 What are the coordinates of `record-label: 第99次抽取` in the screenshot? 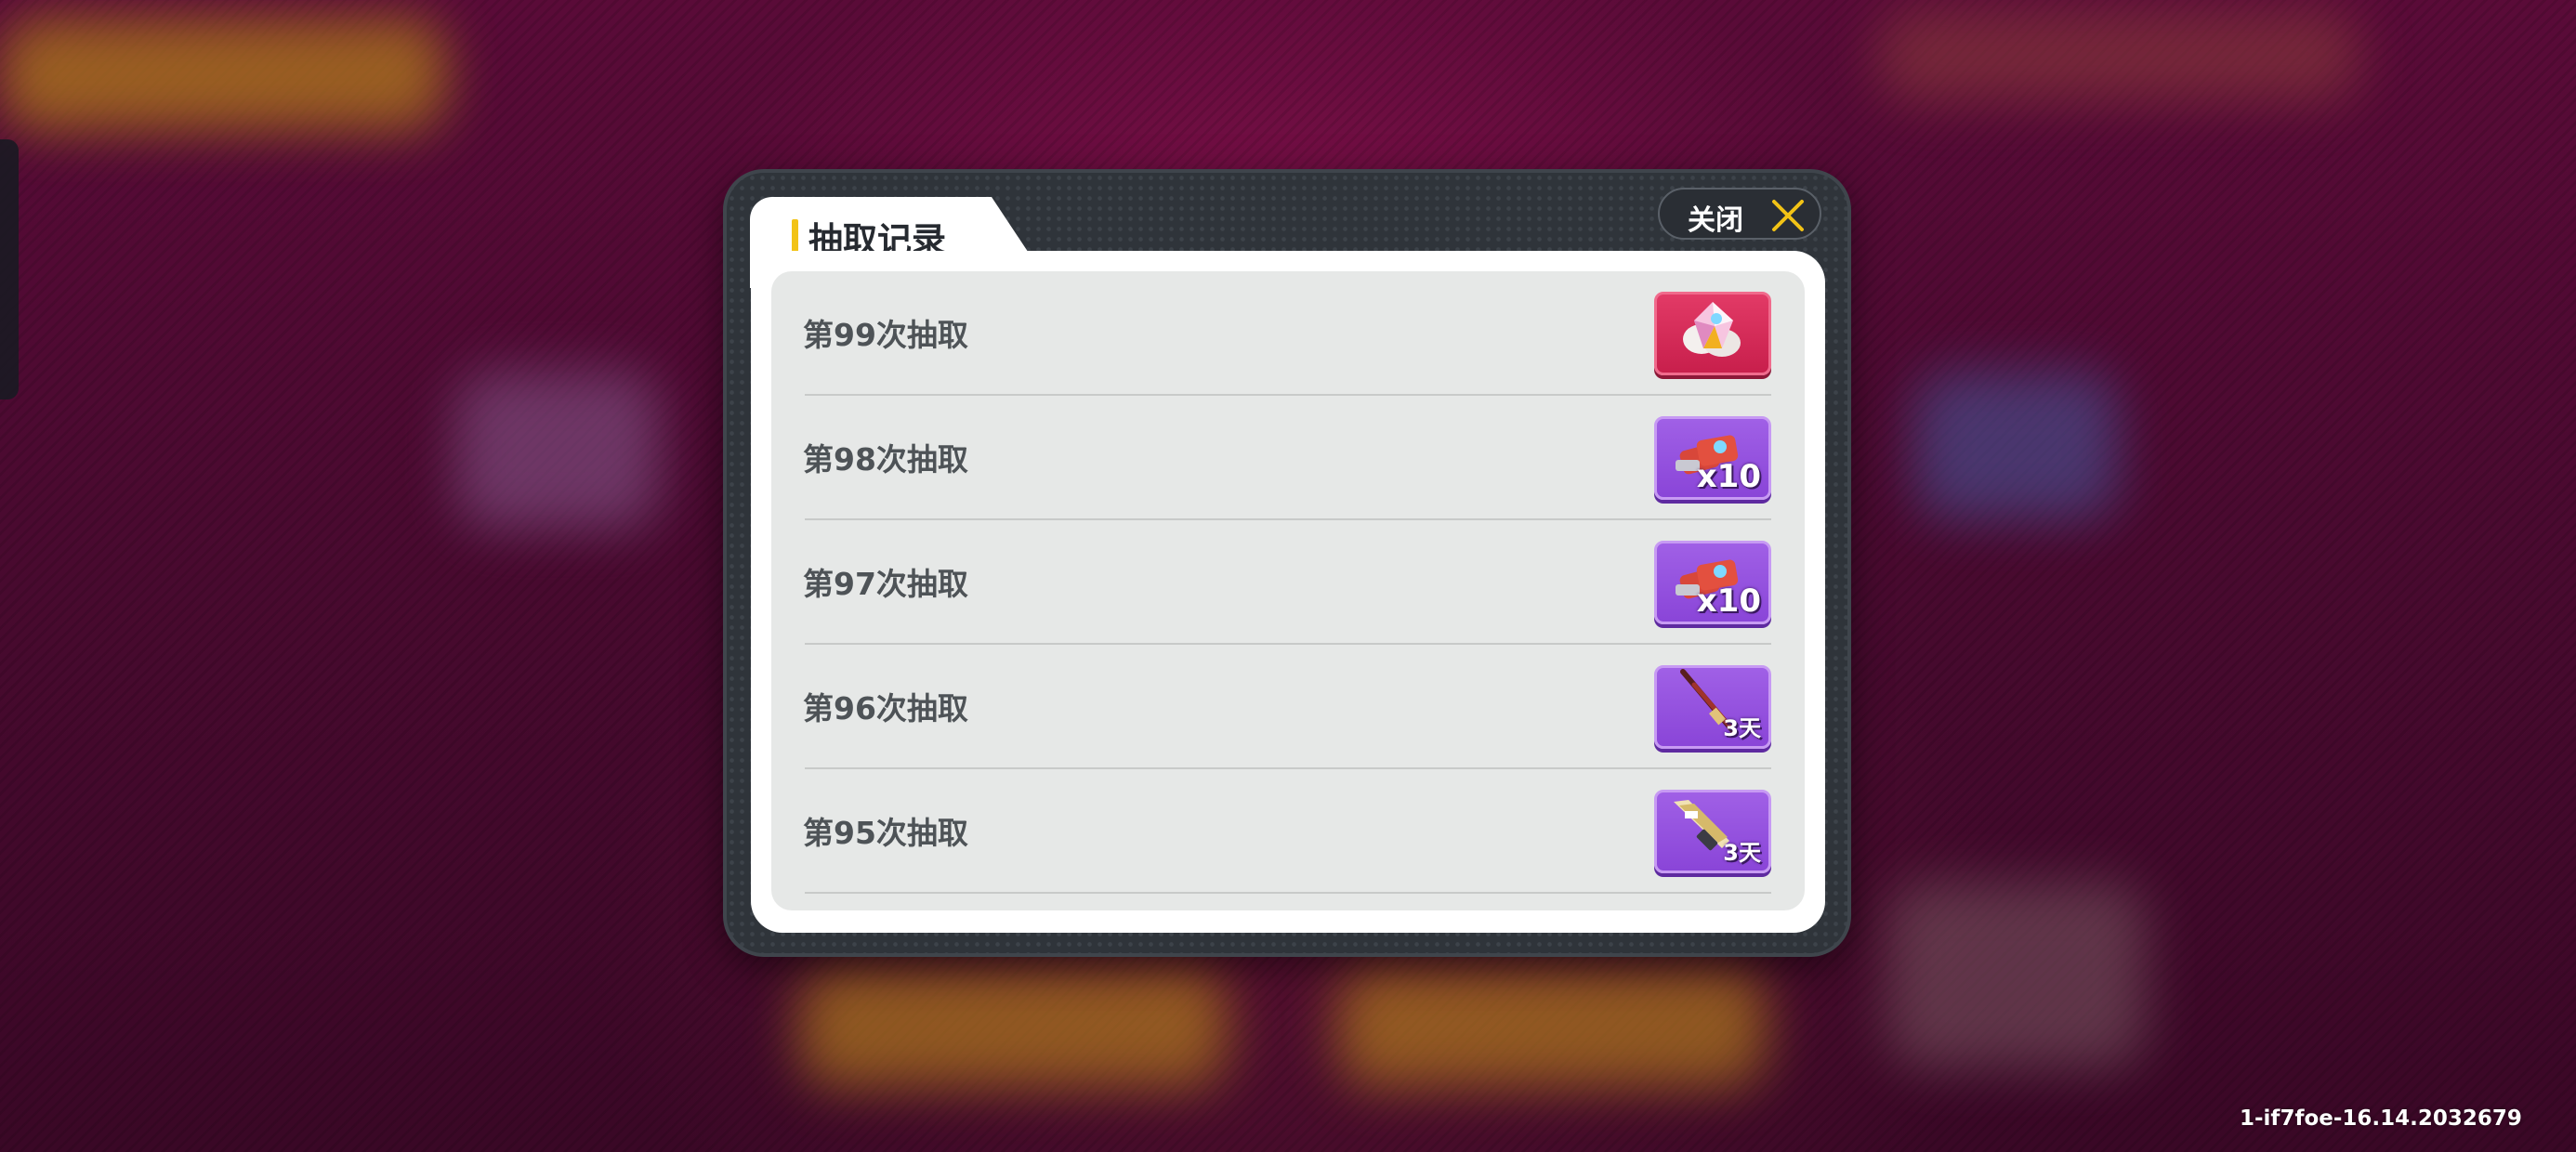 It's located at (885, 335).